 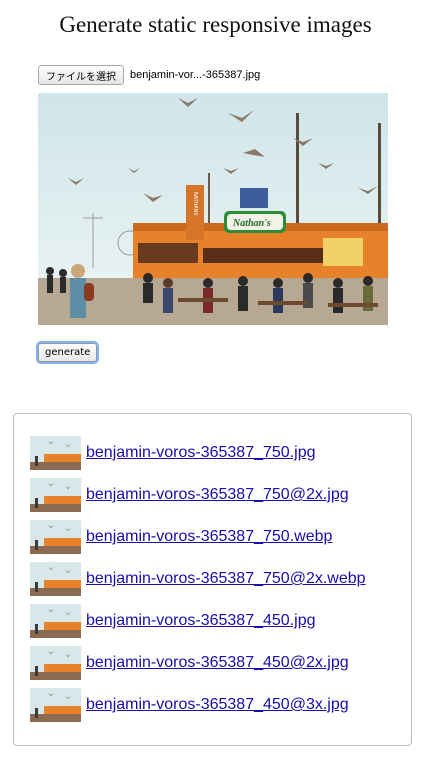 What do you see at coordinates (81, 75) in the screenshot?
I see `choose-file-button: ファイルを選択` at bounding box center [81, 75].